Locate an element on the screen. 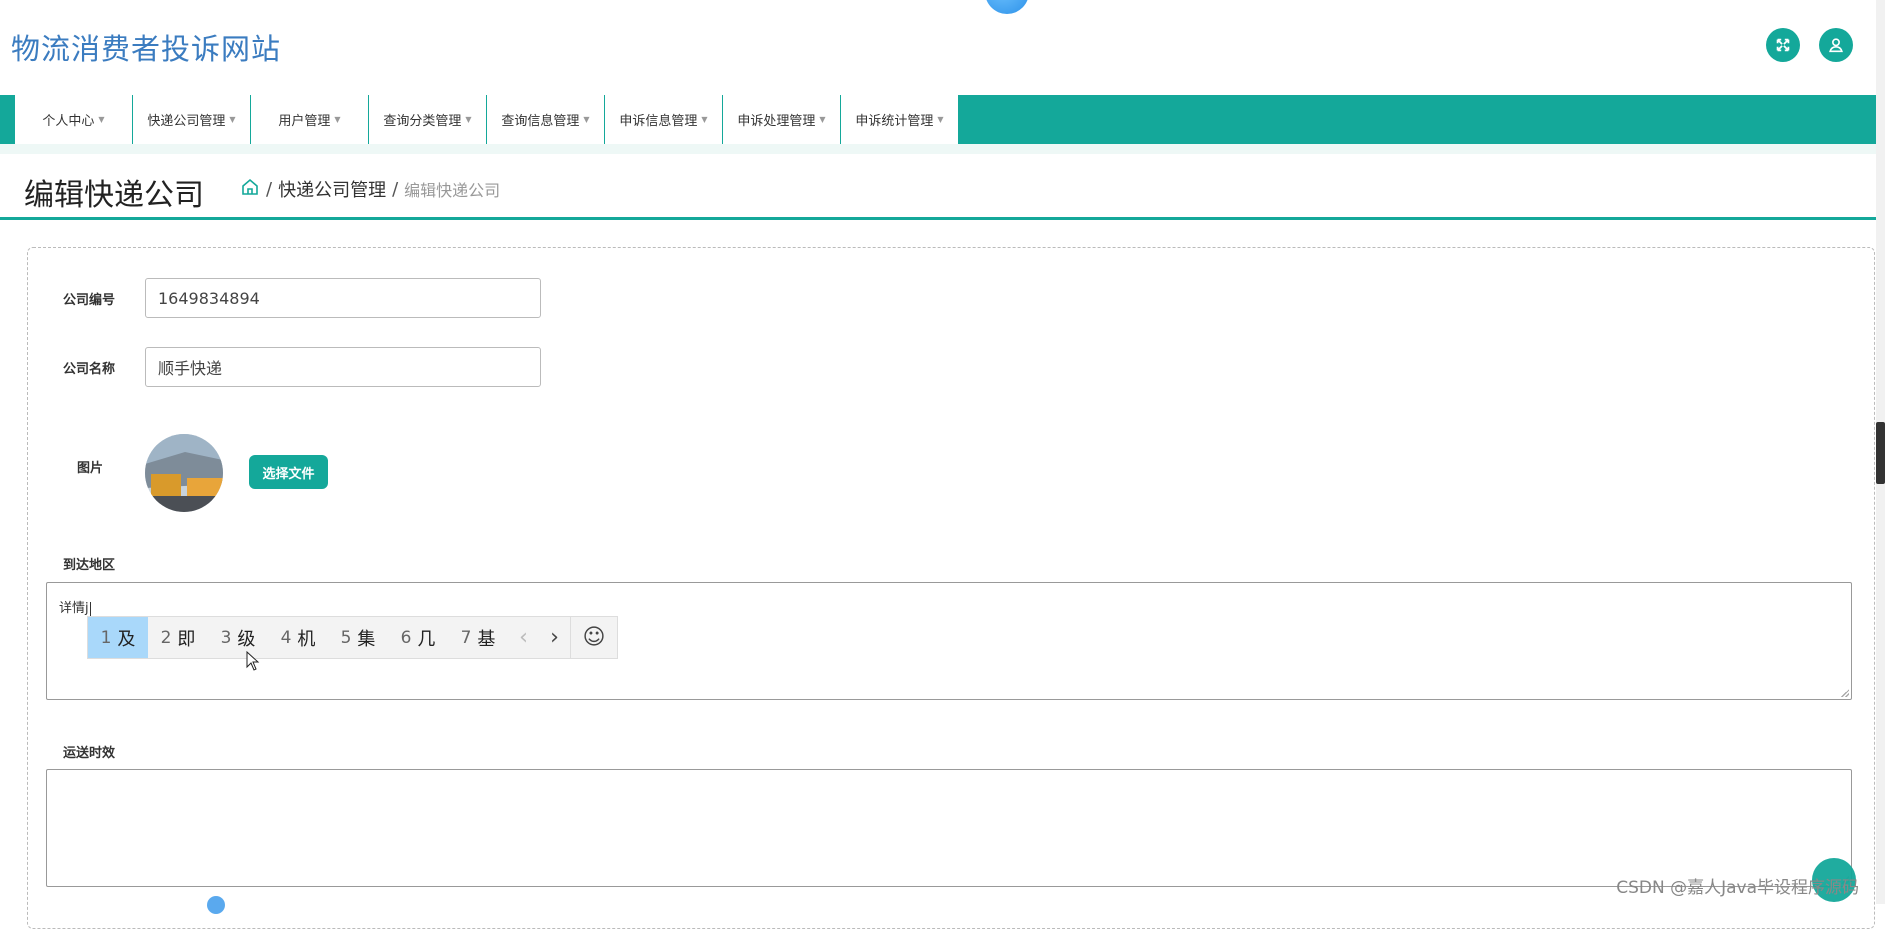 This screenshot has width=1885, height=929. nav-tab-query-category: 查询分类管理 ▼ is located at coordinates (428, 119).